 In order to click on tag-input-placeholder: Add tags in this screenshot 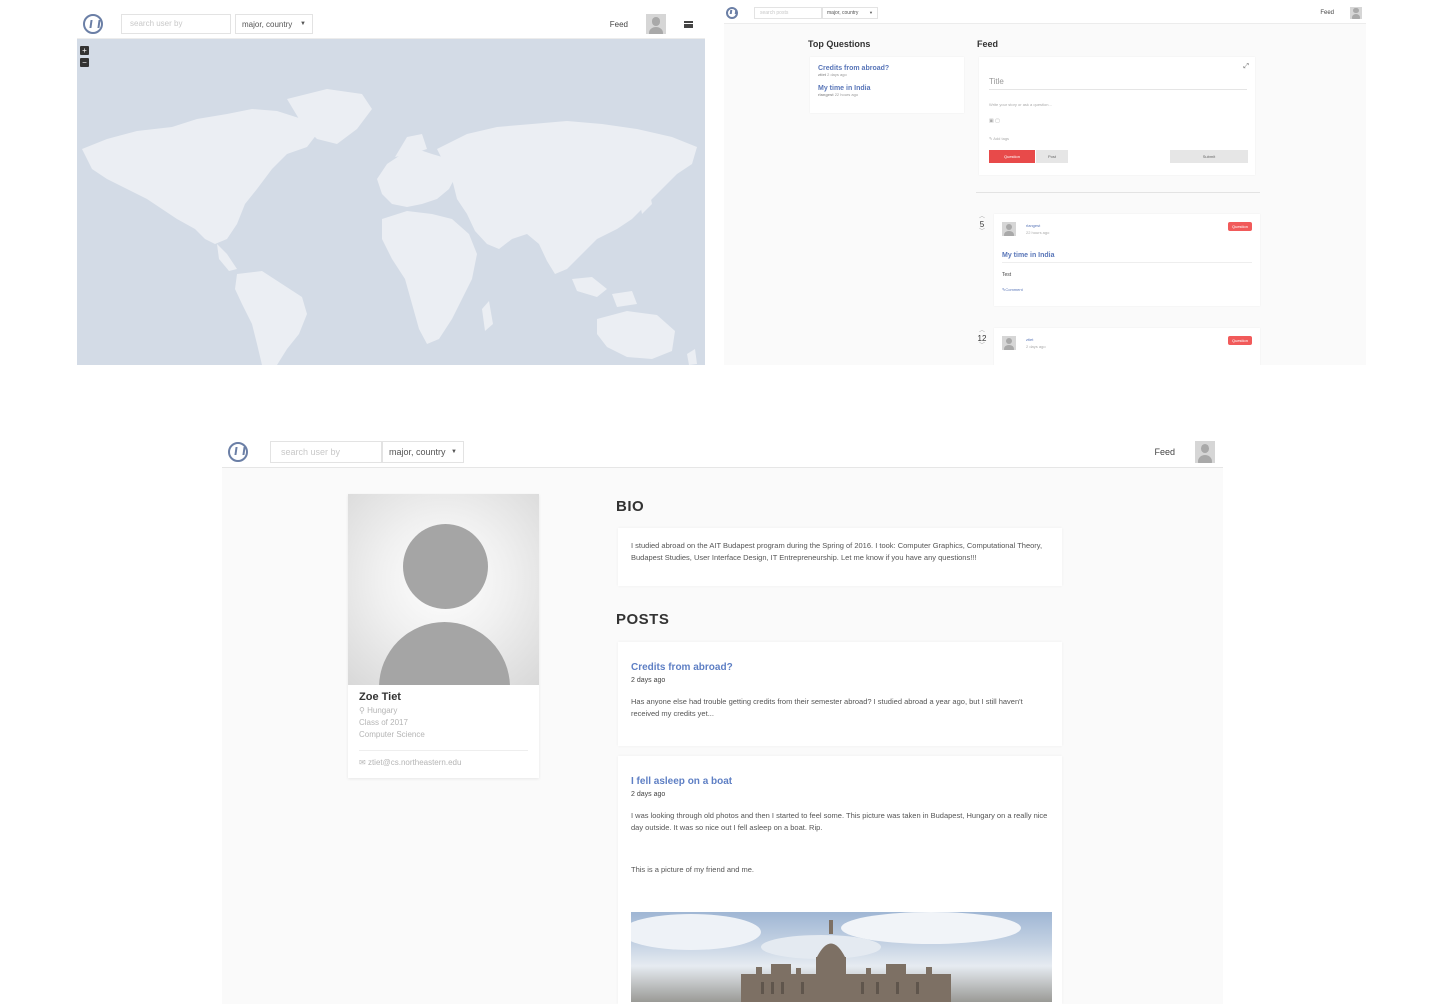, I will do `click(1001, 138)`.